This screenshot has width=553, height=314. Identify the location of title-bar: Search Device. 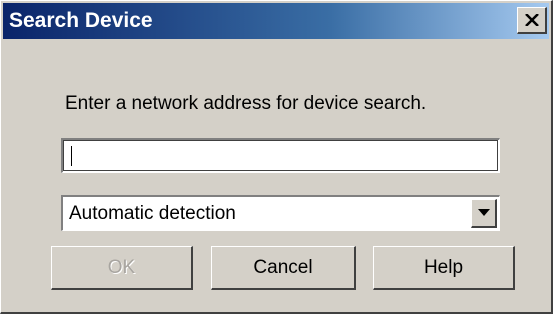
(276, 21).